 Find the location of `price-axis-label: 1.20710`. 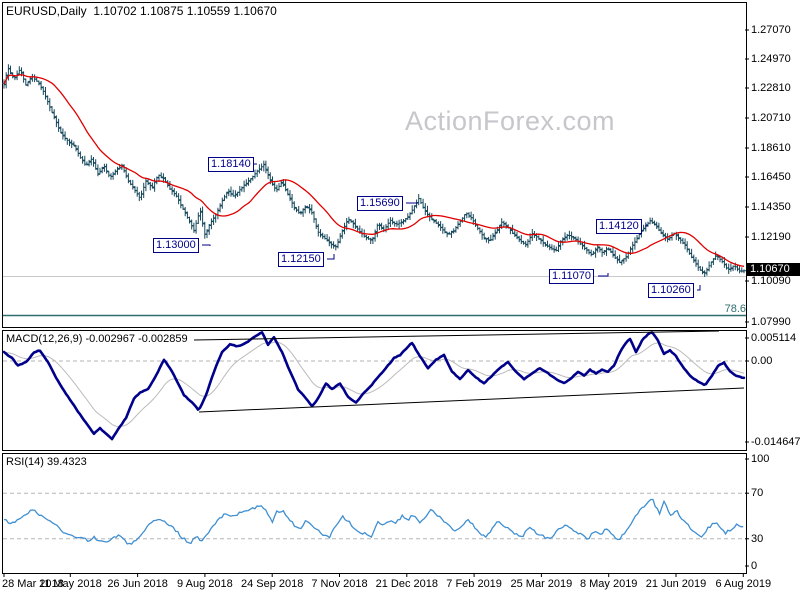

price-axis-label: 1.20710 is located at coordinates (771, 118).